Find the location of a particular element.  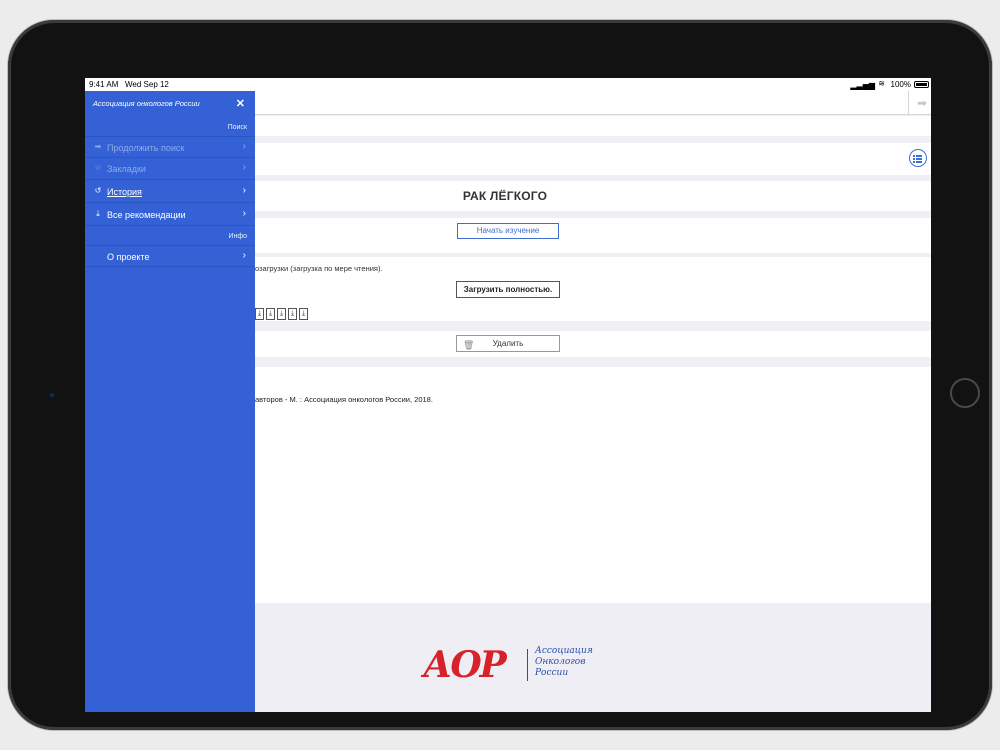

delete-label: Удалить is located at coordinates (508, 343).